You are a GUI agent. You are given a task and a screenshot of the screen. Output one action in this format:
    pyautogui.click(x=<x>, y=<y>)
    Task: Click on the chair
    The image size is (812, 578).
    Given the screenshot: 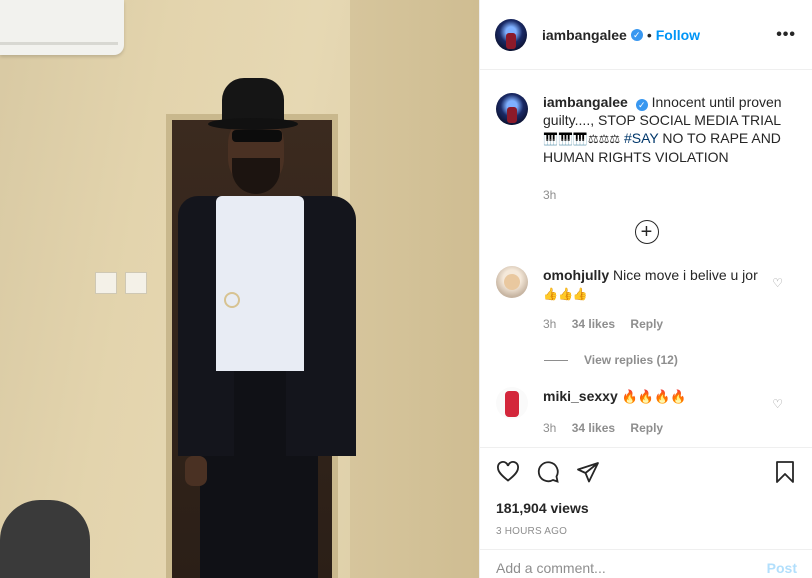 What is the action you would take?
    pyautogui.click(x=45, y=539)
    